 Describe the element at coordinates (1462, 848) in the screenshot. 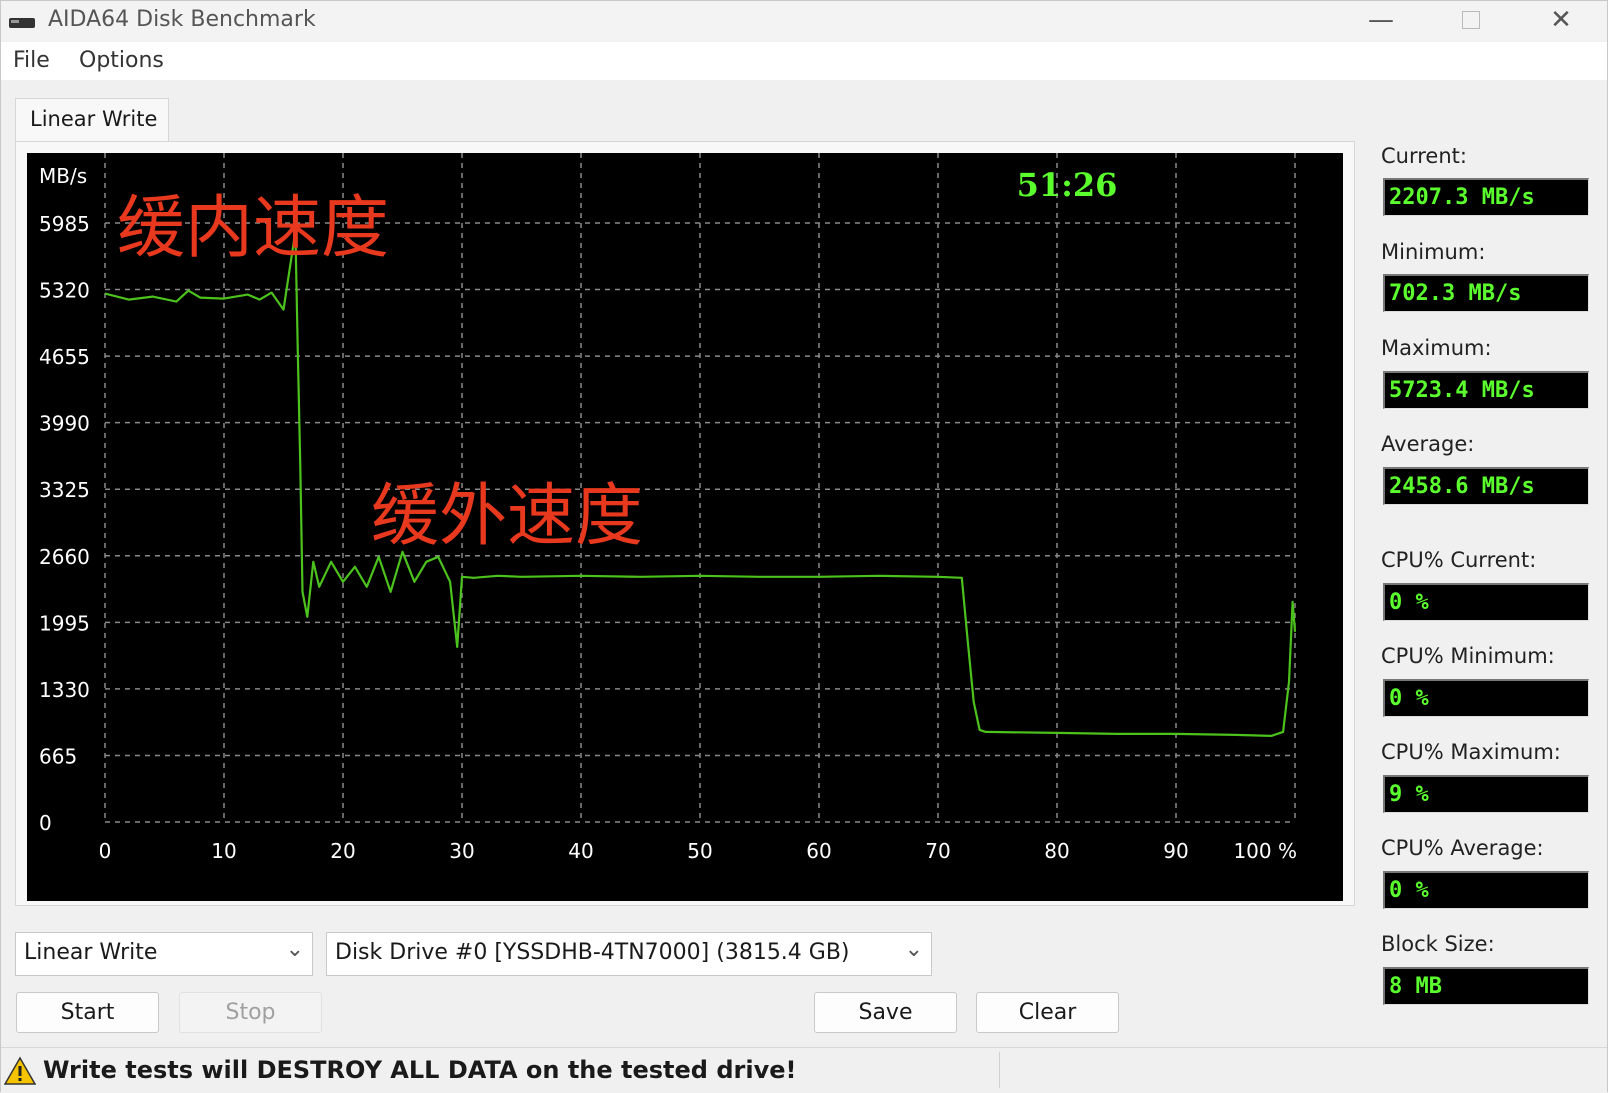

I see `cpu-average-label: CPU% Average:` at that location.